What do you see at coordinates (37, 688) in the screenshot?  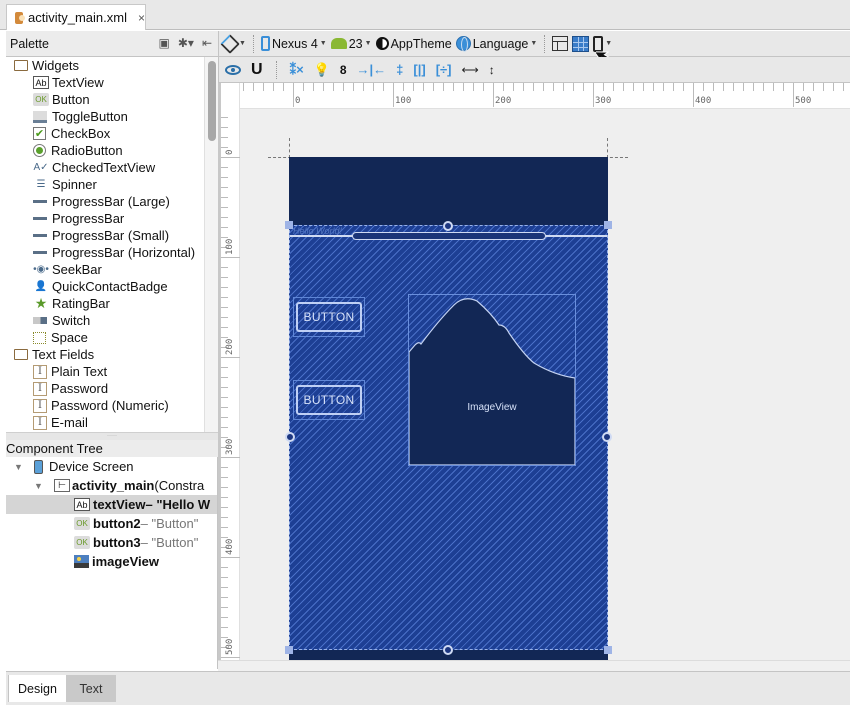 I see `tab-design: Design` at bounding box center [37, 688].